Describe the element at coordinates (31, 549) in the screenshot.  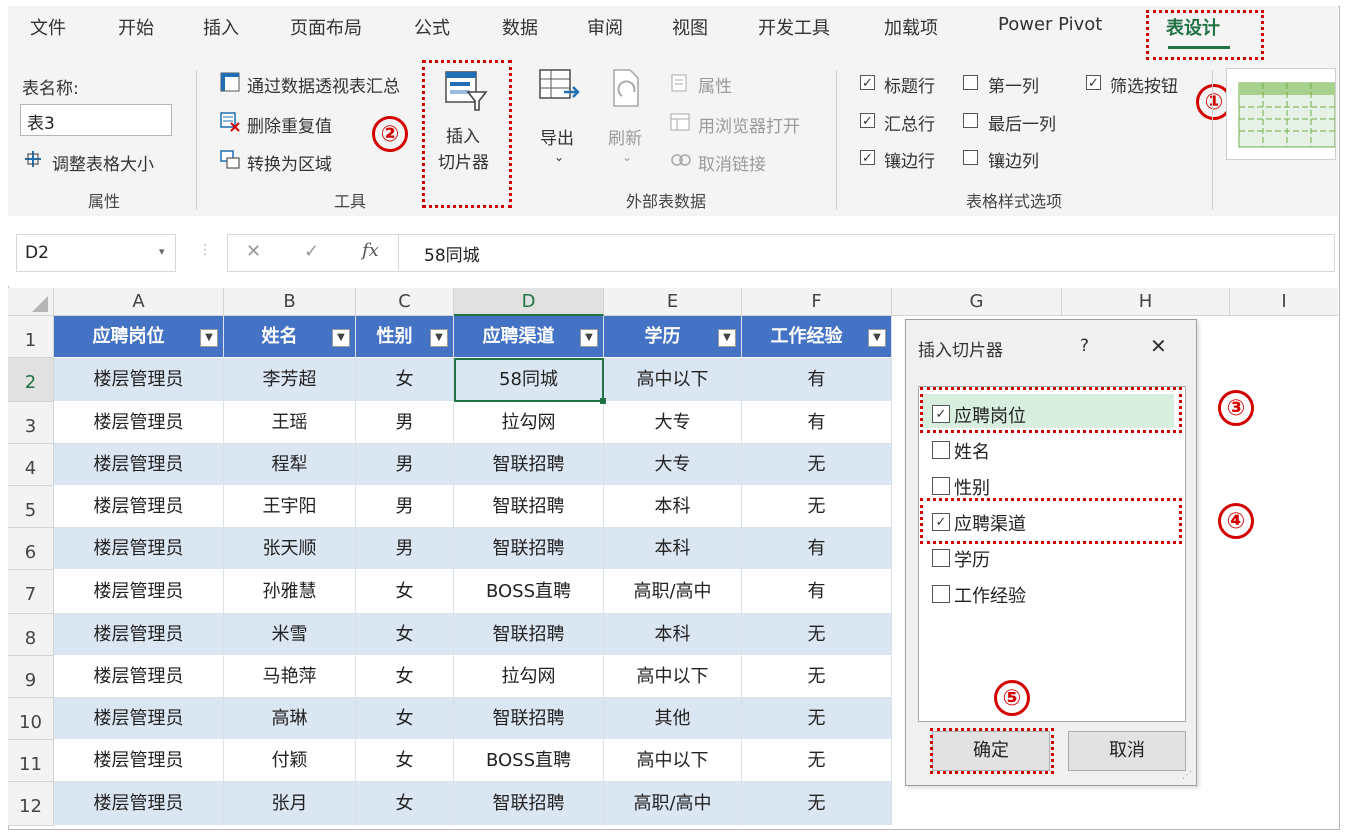
I see `row-header: 6` at that location.